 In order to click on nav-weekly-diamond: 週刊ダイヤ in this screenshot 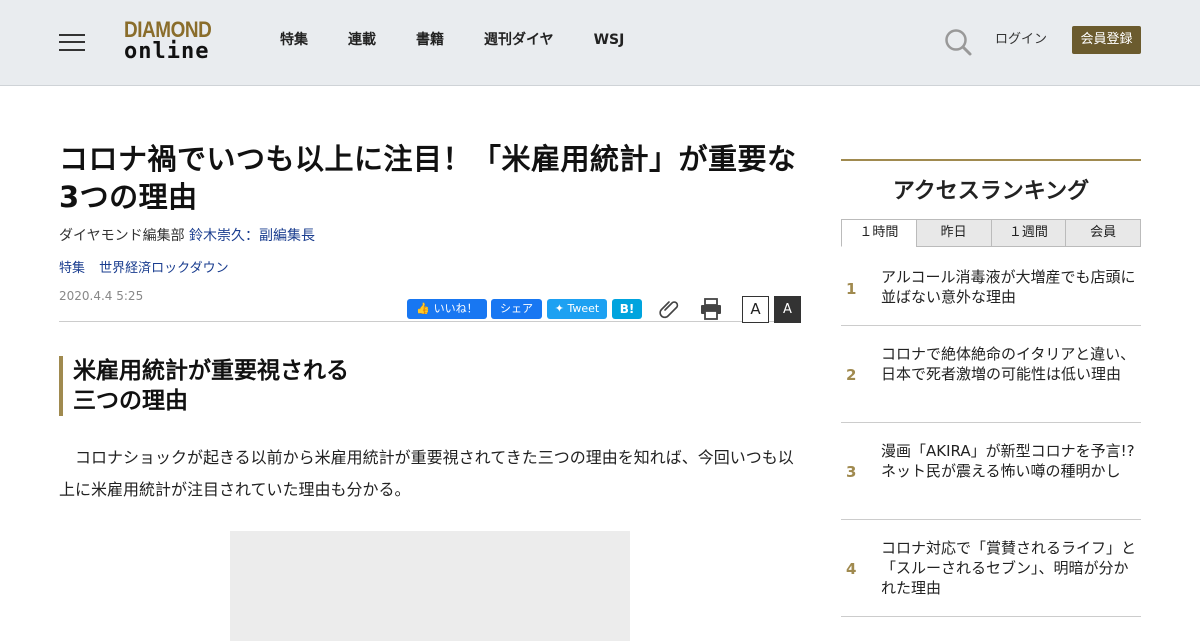, I will do `click(519, 40)`.